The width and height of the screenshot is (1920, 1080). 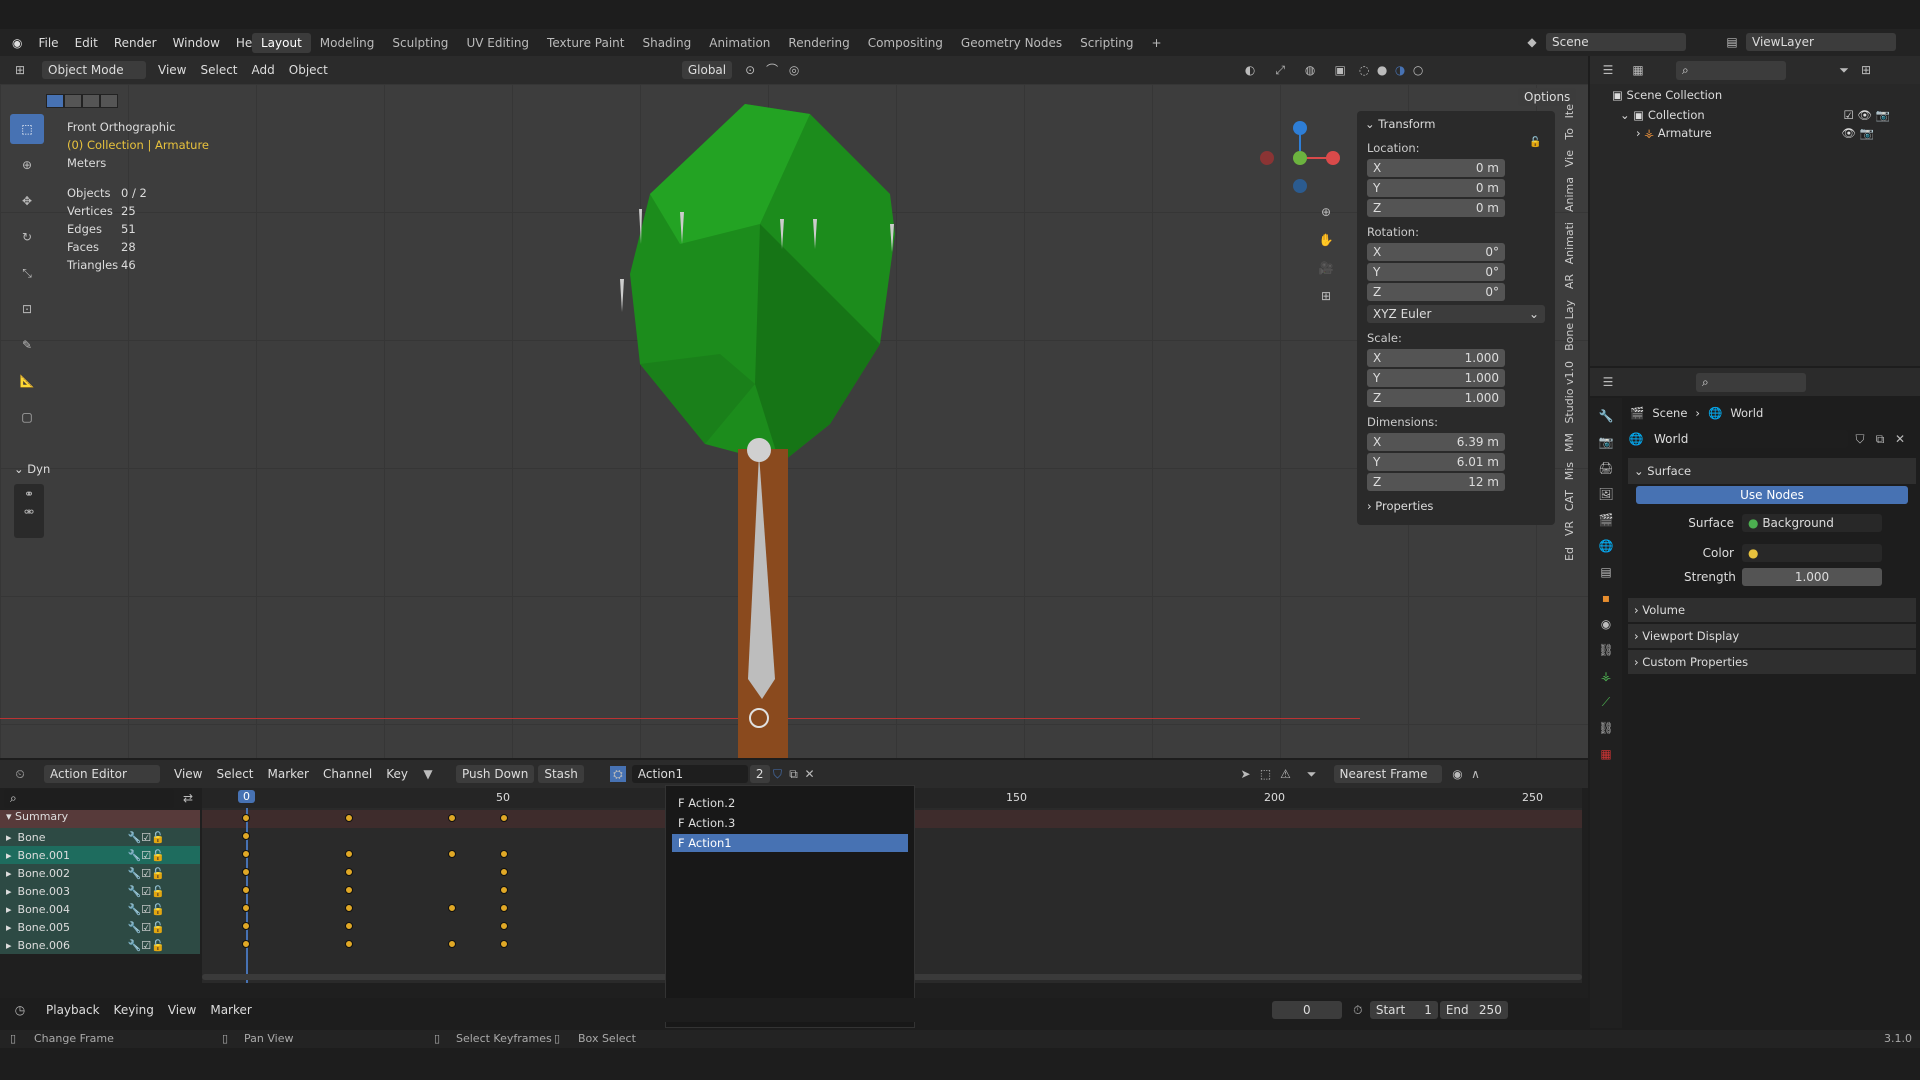 I want to click on visibility-toggle-icon: ☑ 👁 📷, so click(x=1866, y=115).